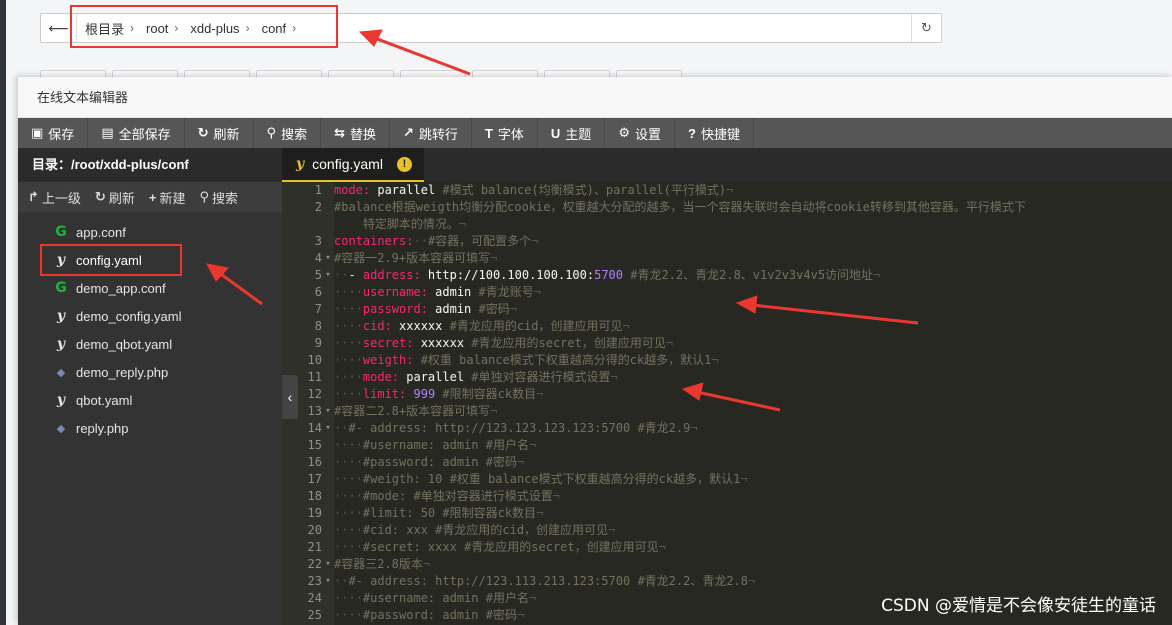 The width and height of the screenshot is (1172, 625). What do you see at coordinates (288, 133) in the screenshot?
I see `toolbar-button-search: ⚲ 搜索` at bounding box center [288, 133].